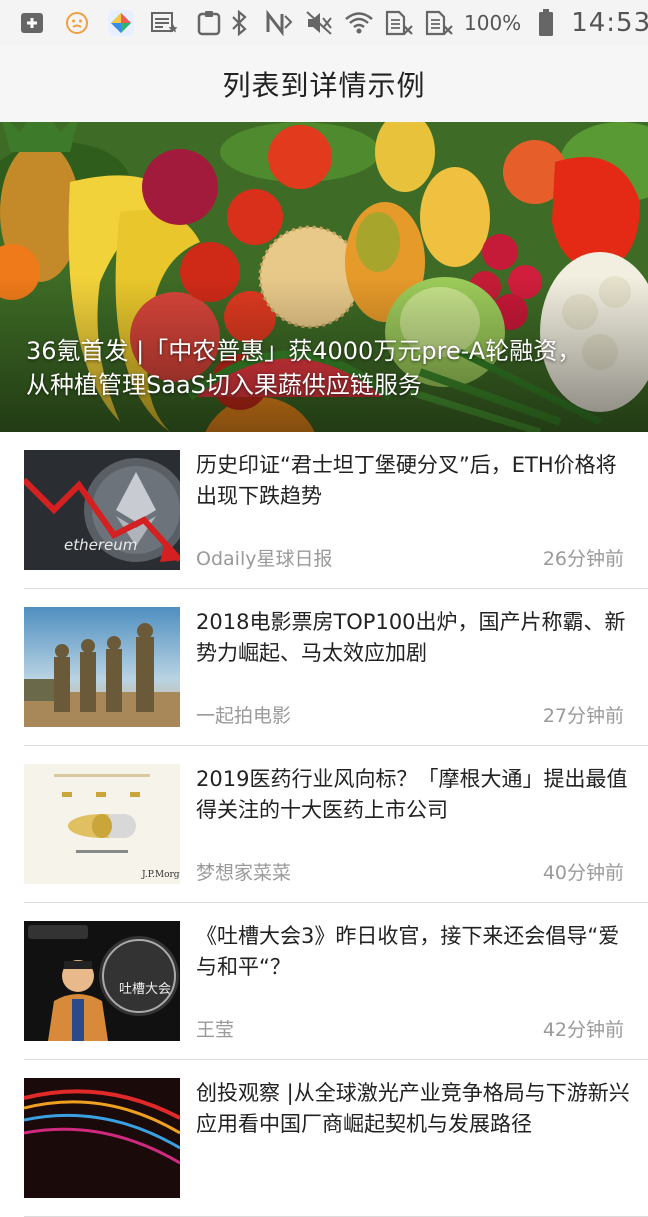  Describe the element at coordinates (165, 23) in the screenshot. I see `calculator-star-icon` at that location.